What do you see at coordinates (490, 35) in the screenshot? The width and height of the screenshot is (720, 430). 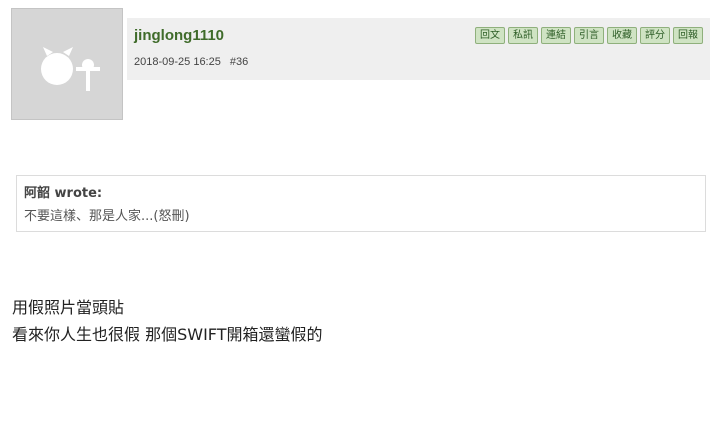 I see `reply-button: 回文` at bounding box center [490, 35].